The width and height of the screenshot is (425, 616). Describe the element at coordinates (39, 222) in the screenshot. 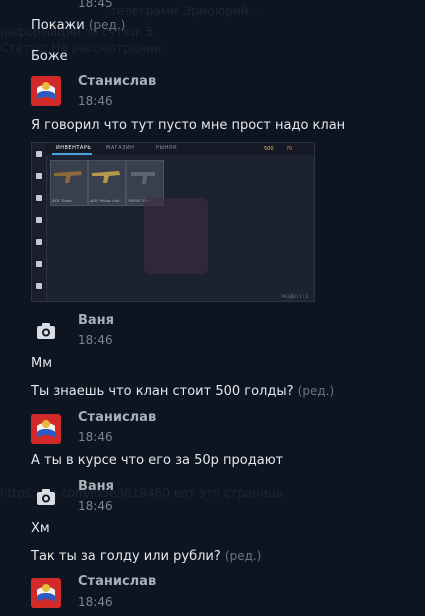

I see `game-sidebar` at that location.